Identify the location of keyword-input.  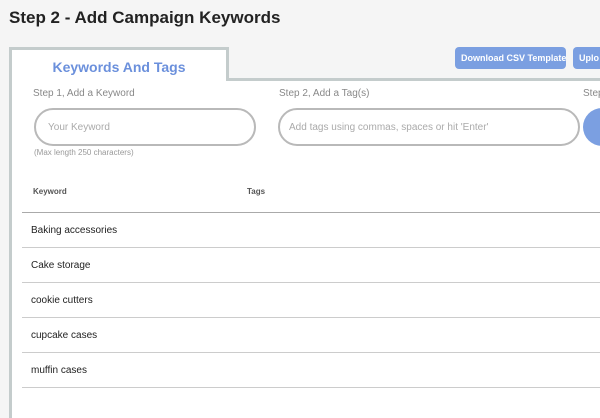
(145, 127).